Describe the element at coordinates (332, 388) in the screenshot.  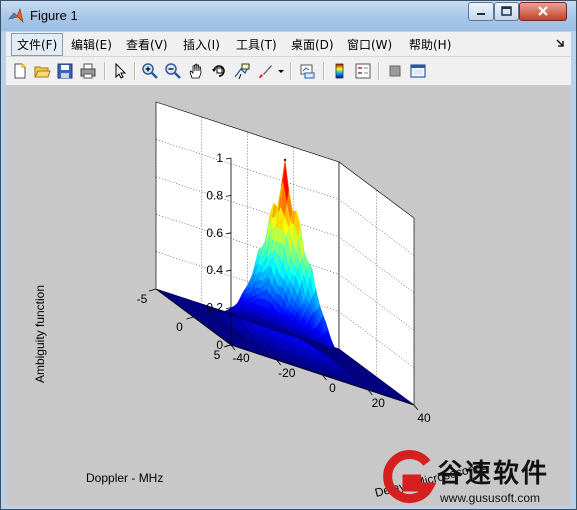
I see `y-tick-label: 0` at that location.